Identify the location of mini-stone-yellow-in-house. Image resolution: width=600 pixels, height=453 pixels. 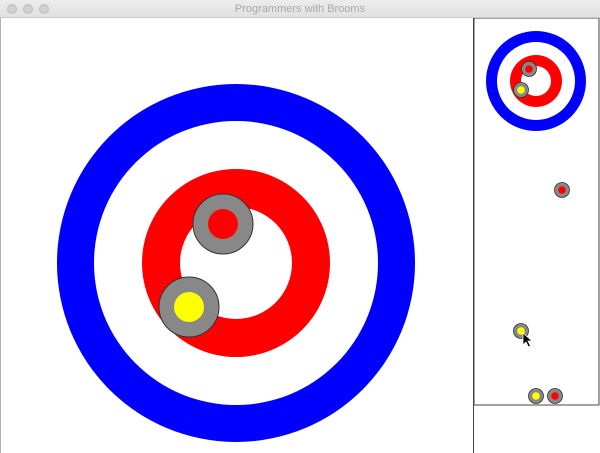
(521, 90).